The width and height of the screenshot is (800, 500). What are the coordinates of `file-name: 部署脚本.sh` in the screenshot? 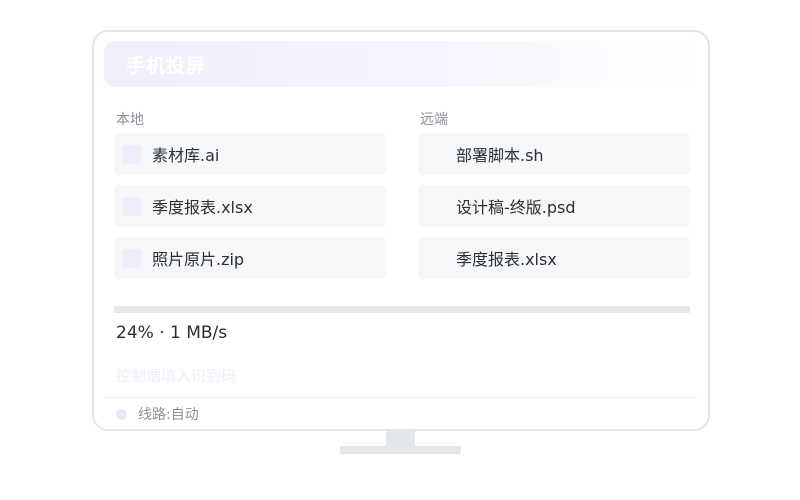 It's located at (500, 155).